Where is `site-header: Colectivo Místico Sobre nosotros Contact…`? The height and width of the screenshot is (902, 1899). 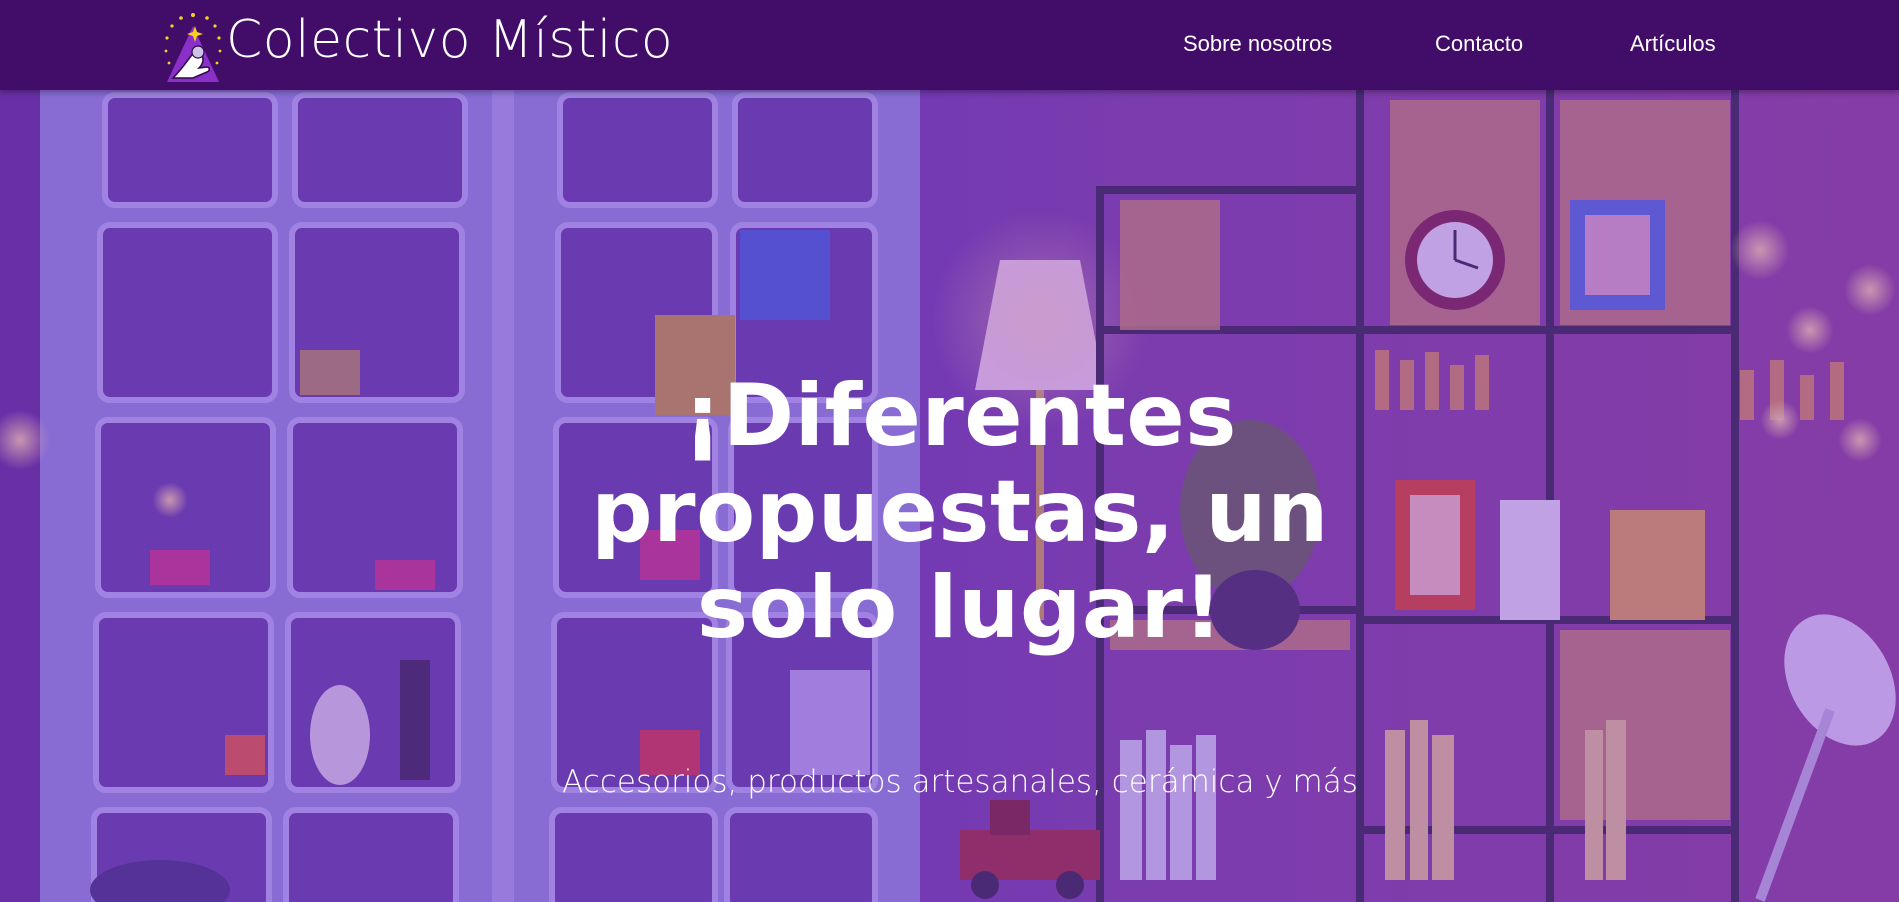
site-header: Colectivo Místico Sobre nosotros Contact… is located at coordinates (949, 45).